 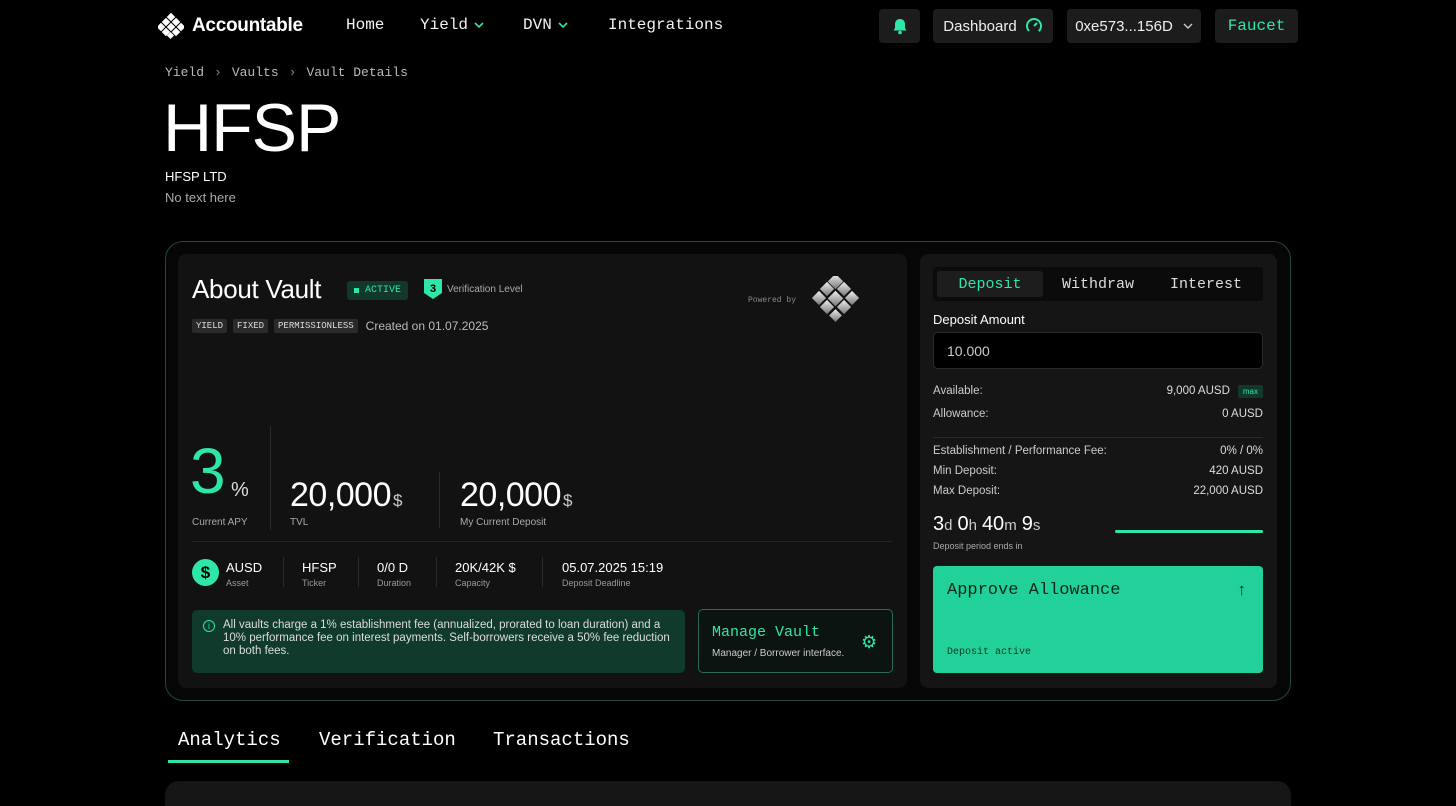 What do you see at coordinates (1098, 451) in the screenshot?
I see `fee-row: Establishment / Performance Fee: 0% / 0%` at bounding box center [1098, 451].